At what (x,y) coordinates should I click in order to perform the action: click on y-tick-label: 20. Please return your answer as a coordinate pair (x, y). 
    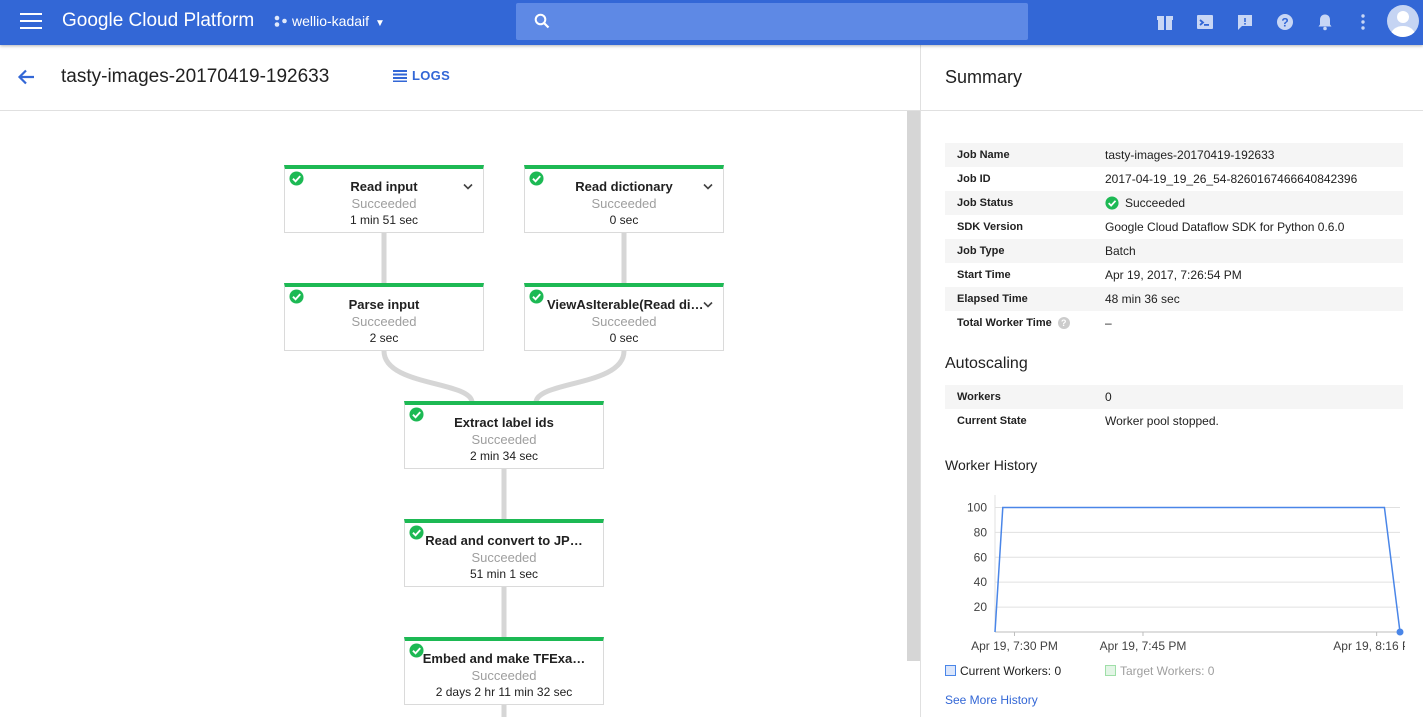
    Looking at the image, I should click on (981, 607).